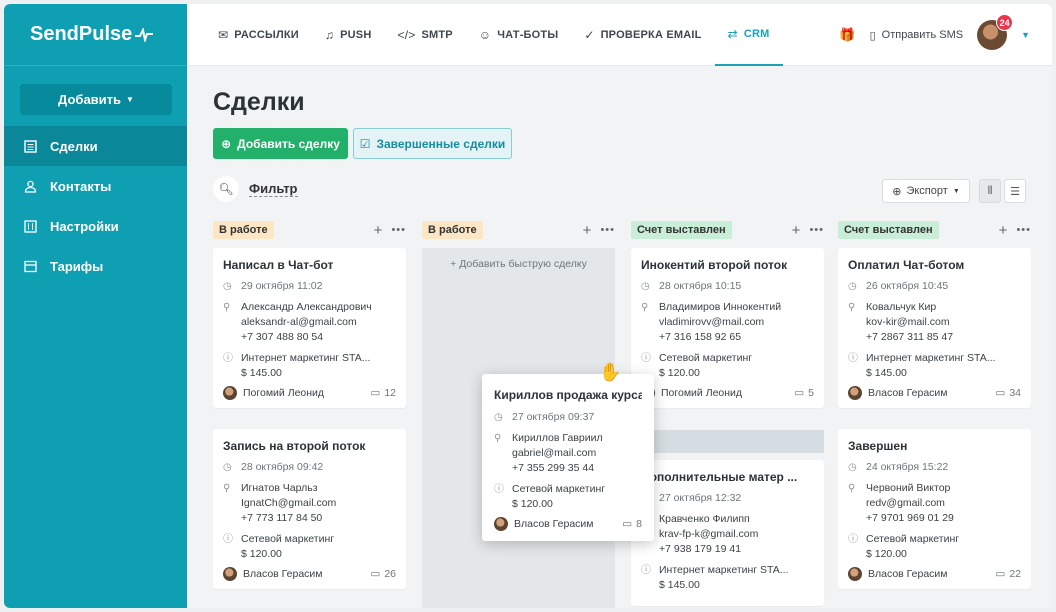 This screenshot has width=1056, height=612. I want to click on send-sms-link: ▯ Отправить SMS, so click(917, 35).